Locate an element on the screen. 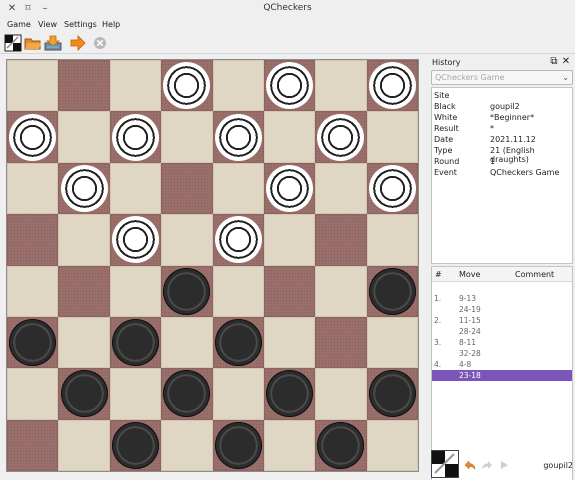 The width and height of the screenshot is (575, 480). info-value: goupil2 is located at coordinates (505, 106).